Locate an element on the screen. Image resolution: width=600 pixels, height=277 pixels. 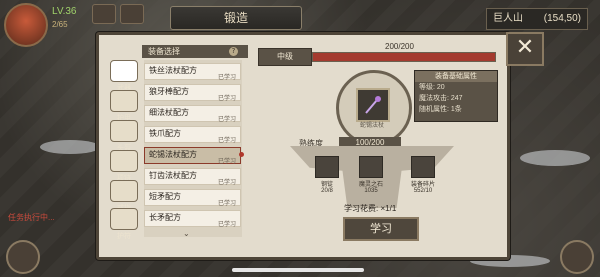
stat-line: 等级: 20 is located at coordinates (432, 87).